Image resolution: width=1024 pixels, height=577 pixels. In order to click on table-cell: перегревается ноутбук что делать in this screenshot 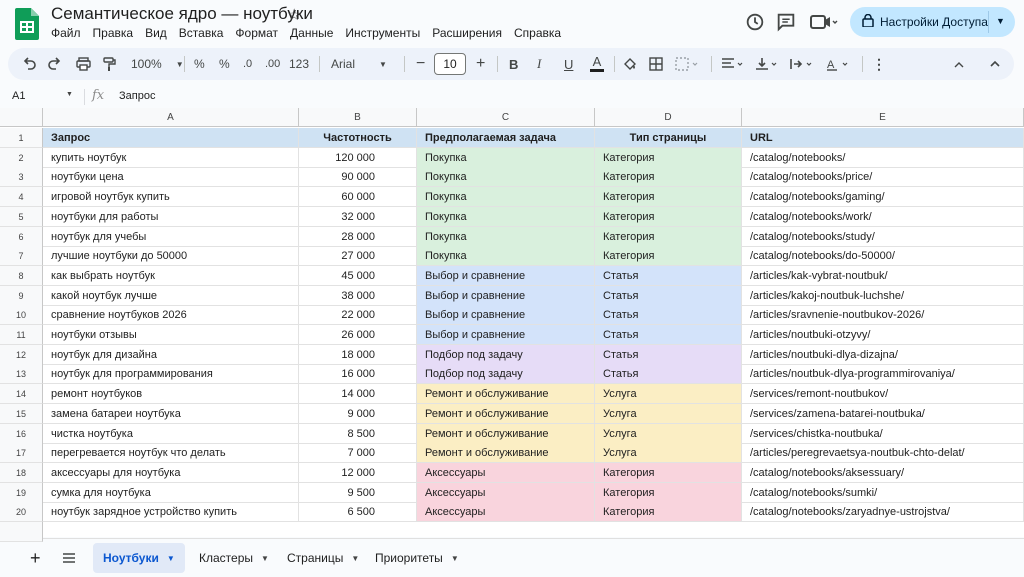, I will do `click(171, 453)`.